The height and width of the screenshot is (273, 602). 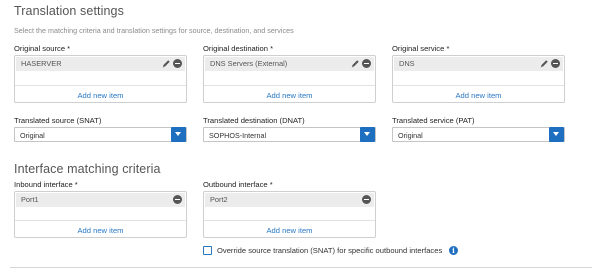 What do you see at coordinates (100, 64) in the screenshot?
I see `original-source-item: HASERVER` at bounding box center [100, 64].